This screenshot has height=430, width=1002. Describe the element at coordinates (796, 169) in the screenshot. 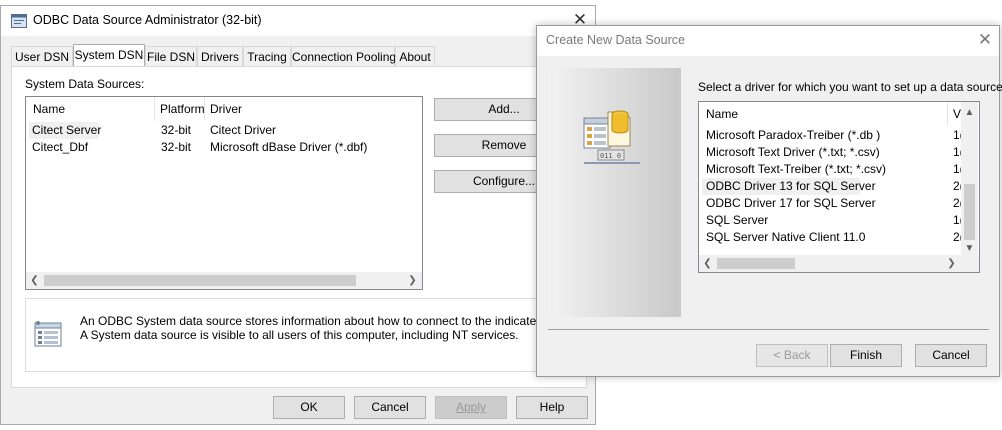

I see `driver-name: Microsoft Text-Treiber (*.txt; *.csv)` at that location.